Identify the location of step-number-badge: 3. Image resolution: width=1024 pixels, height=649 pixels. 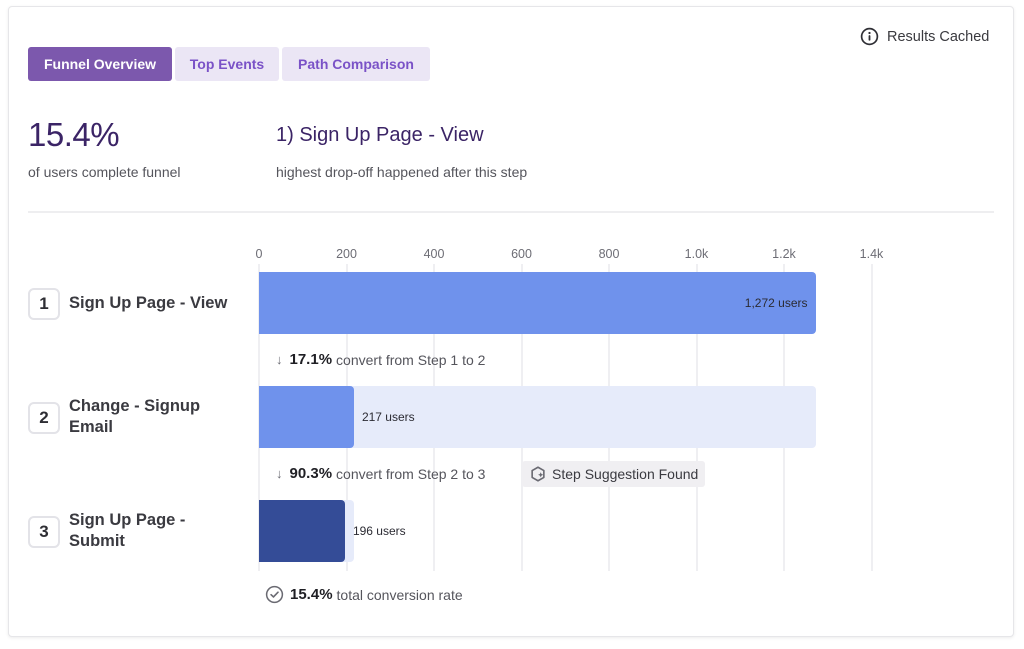
(44, 532).